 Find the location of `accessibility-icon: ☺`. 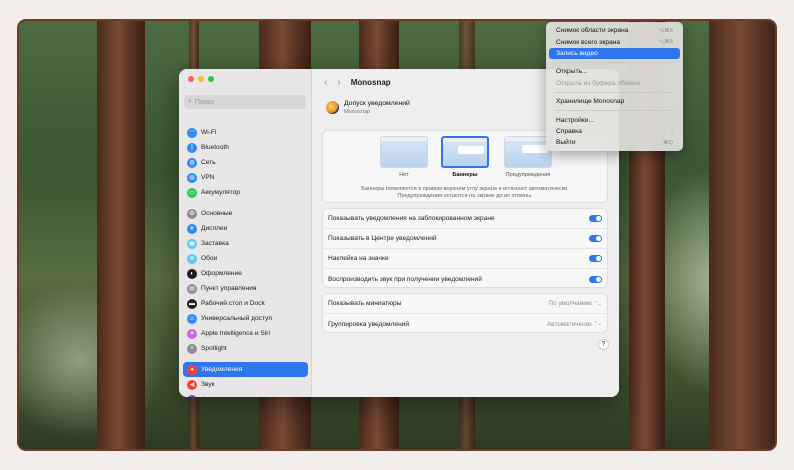

accessibility-icon: ☺ is located at coordinates (192, 318).